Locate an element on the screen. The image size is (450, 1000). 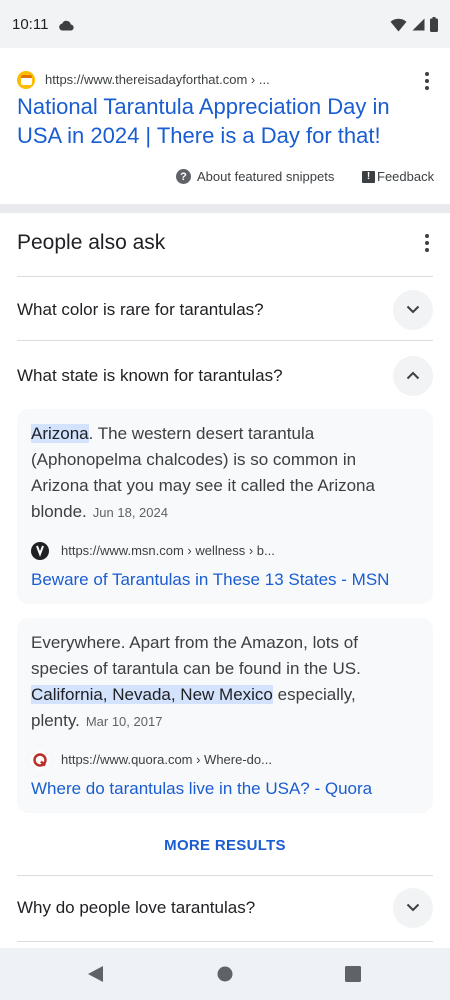
battery-icon is located at coordinates (434, 27).